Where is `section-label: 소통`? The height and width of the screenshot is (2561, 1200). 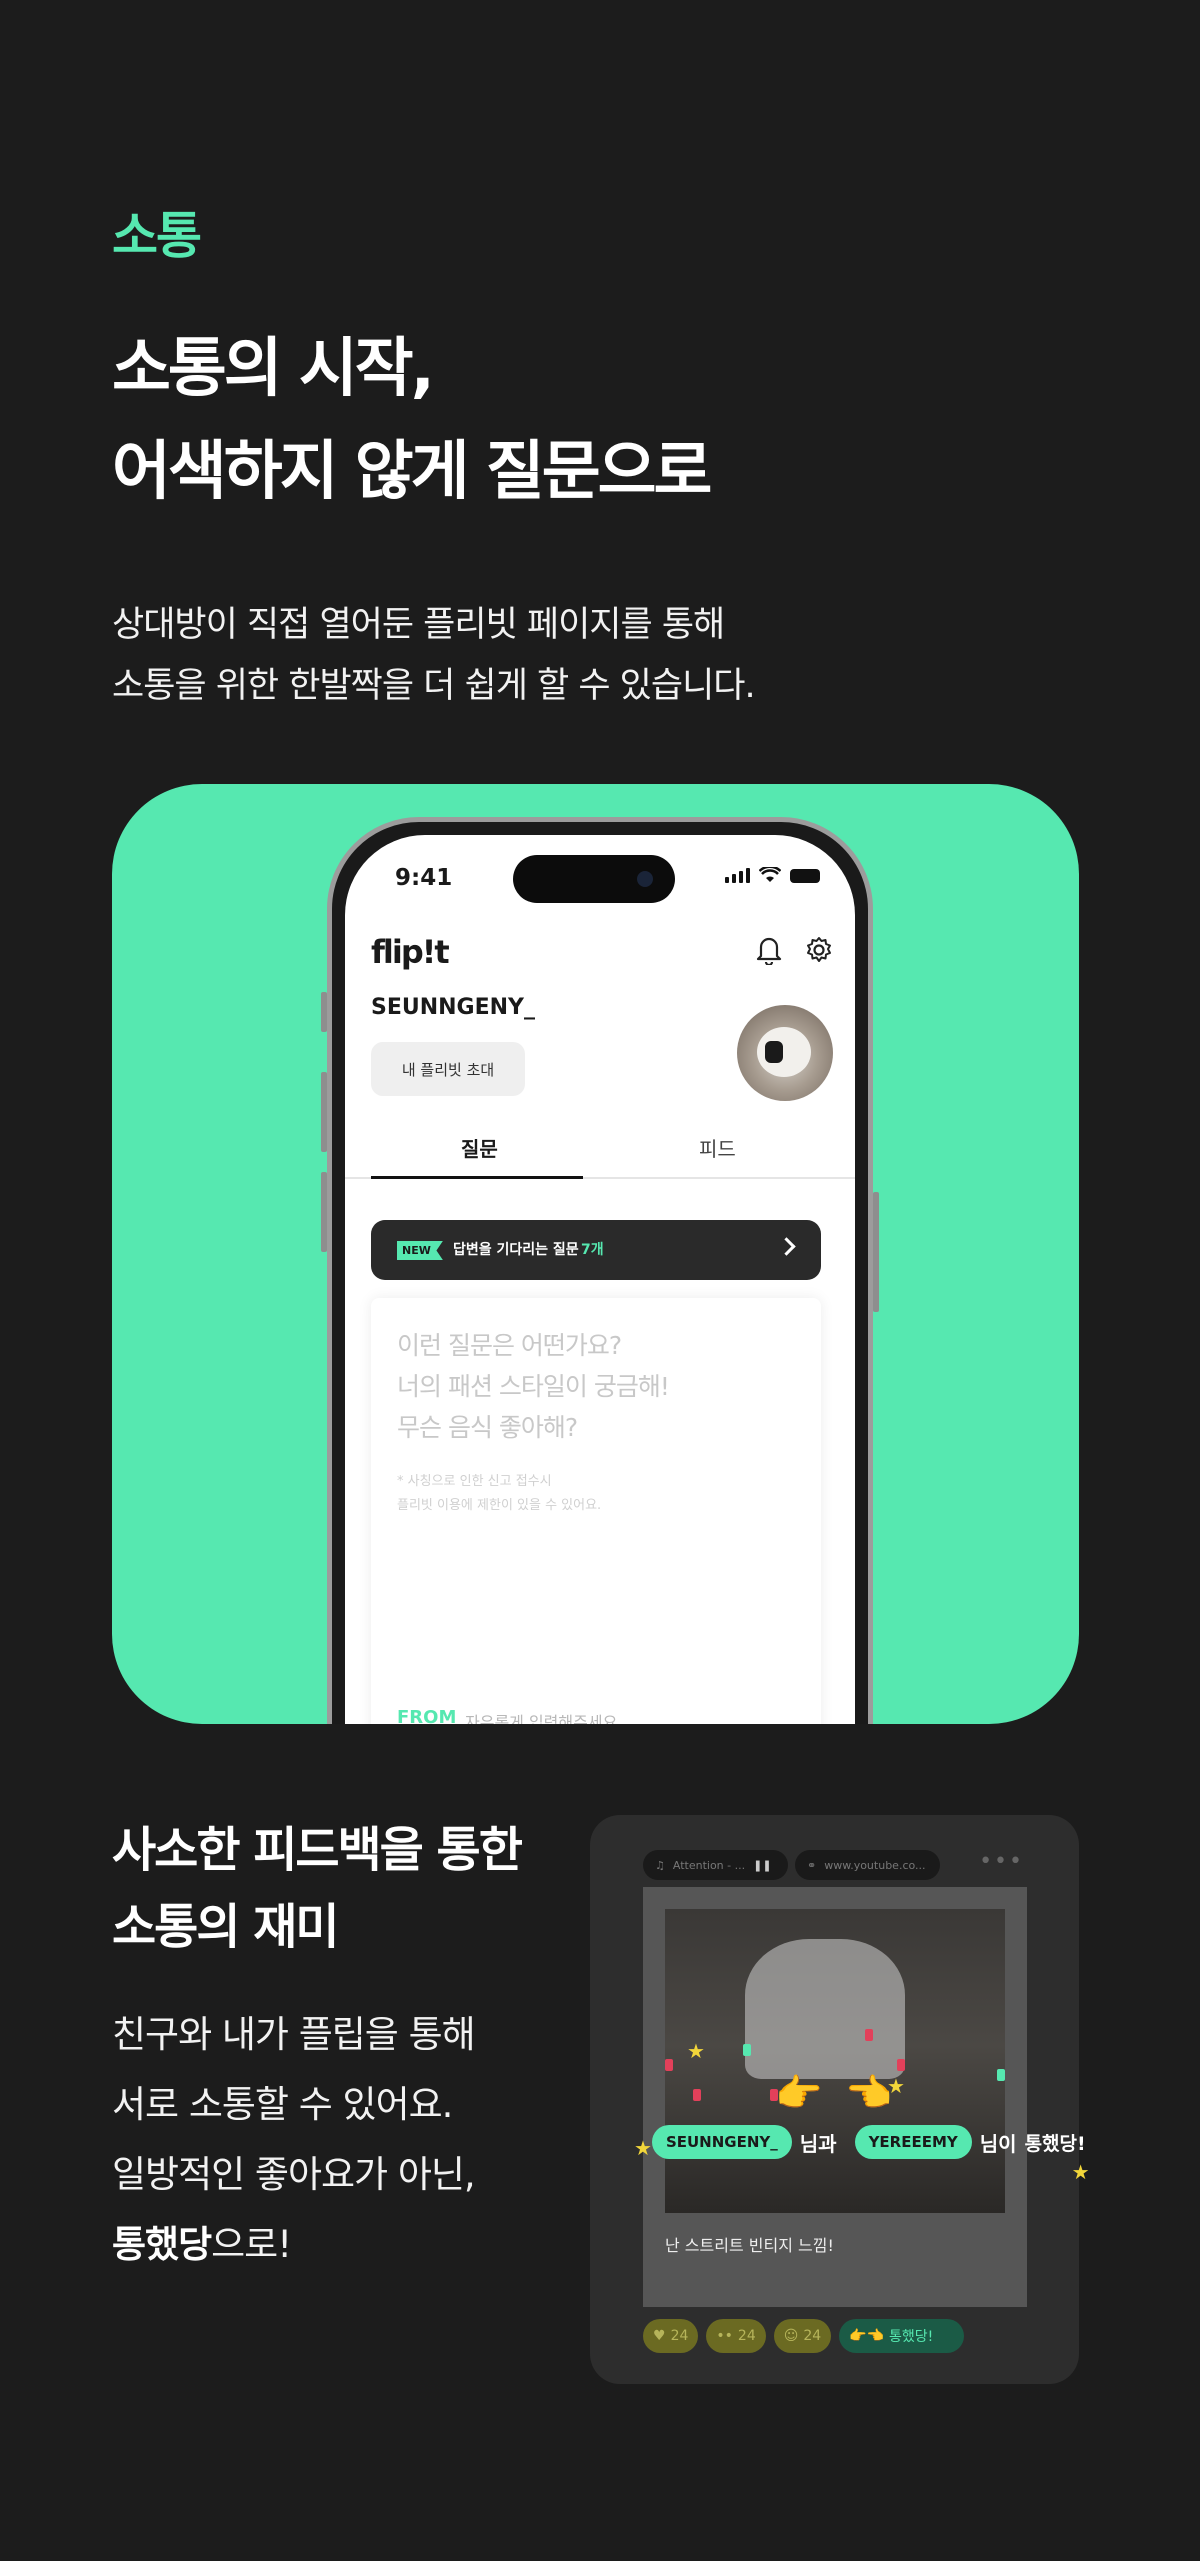 section-label: 소통 is located at coordinates (157, 236).